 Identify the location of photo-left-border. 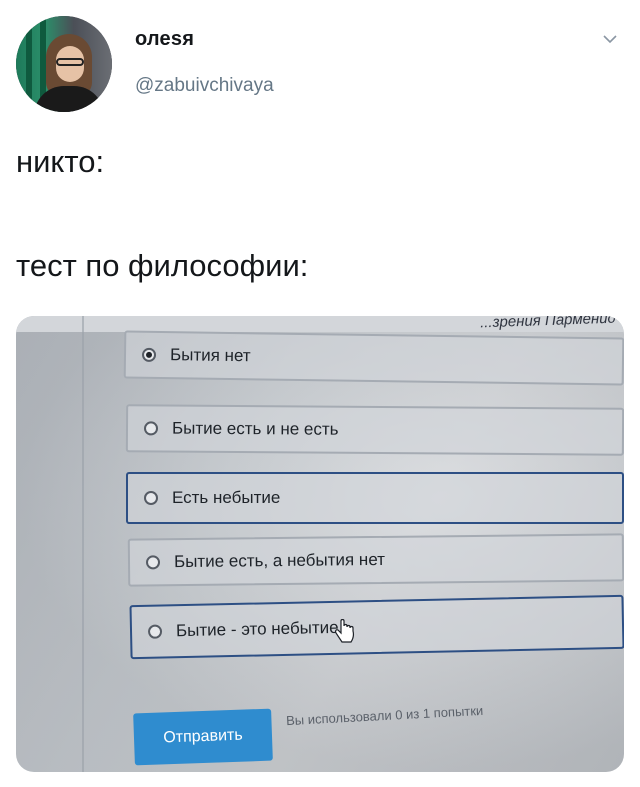
(83, 544).